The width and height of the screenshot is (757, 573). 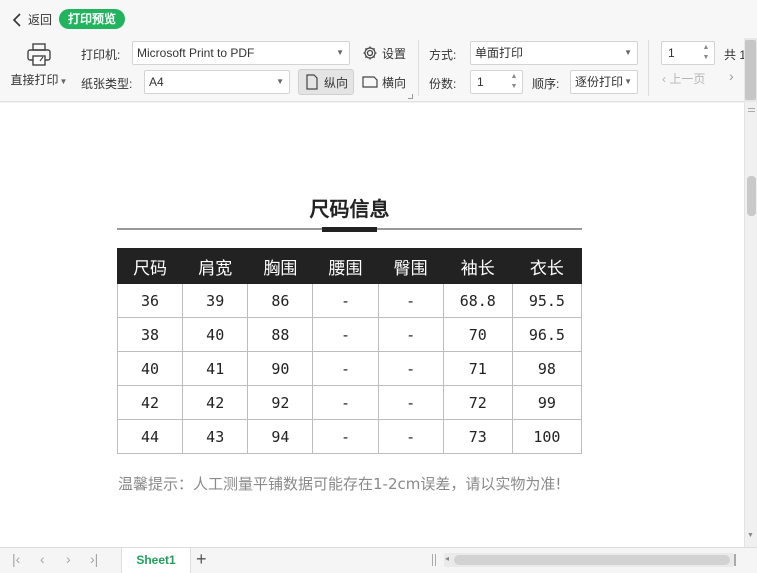 I want to click on last-sheet-icon: ›|, so click(x=94, y=559).